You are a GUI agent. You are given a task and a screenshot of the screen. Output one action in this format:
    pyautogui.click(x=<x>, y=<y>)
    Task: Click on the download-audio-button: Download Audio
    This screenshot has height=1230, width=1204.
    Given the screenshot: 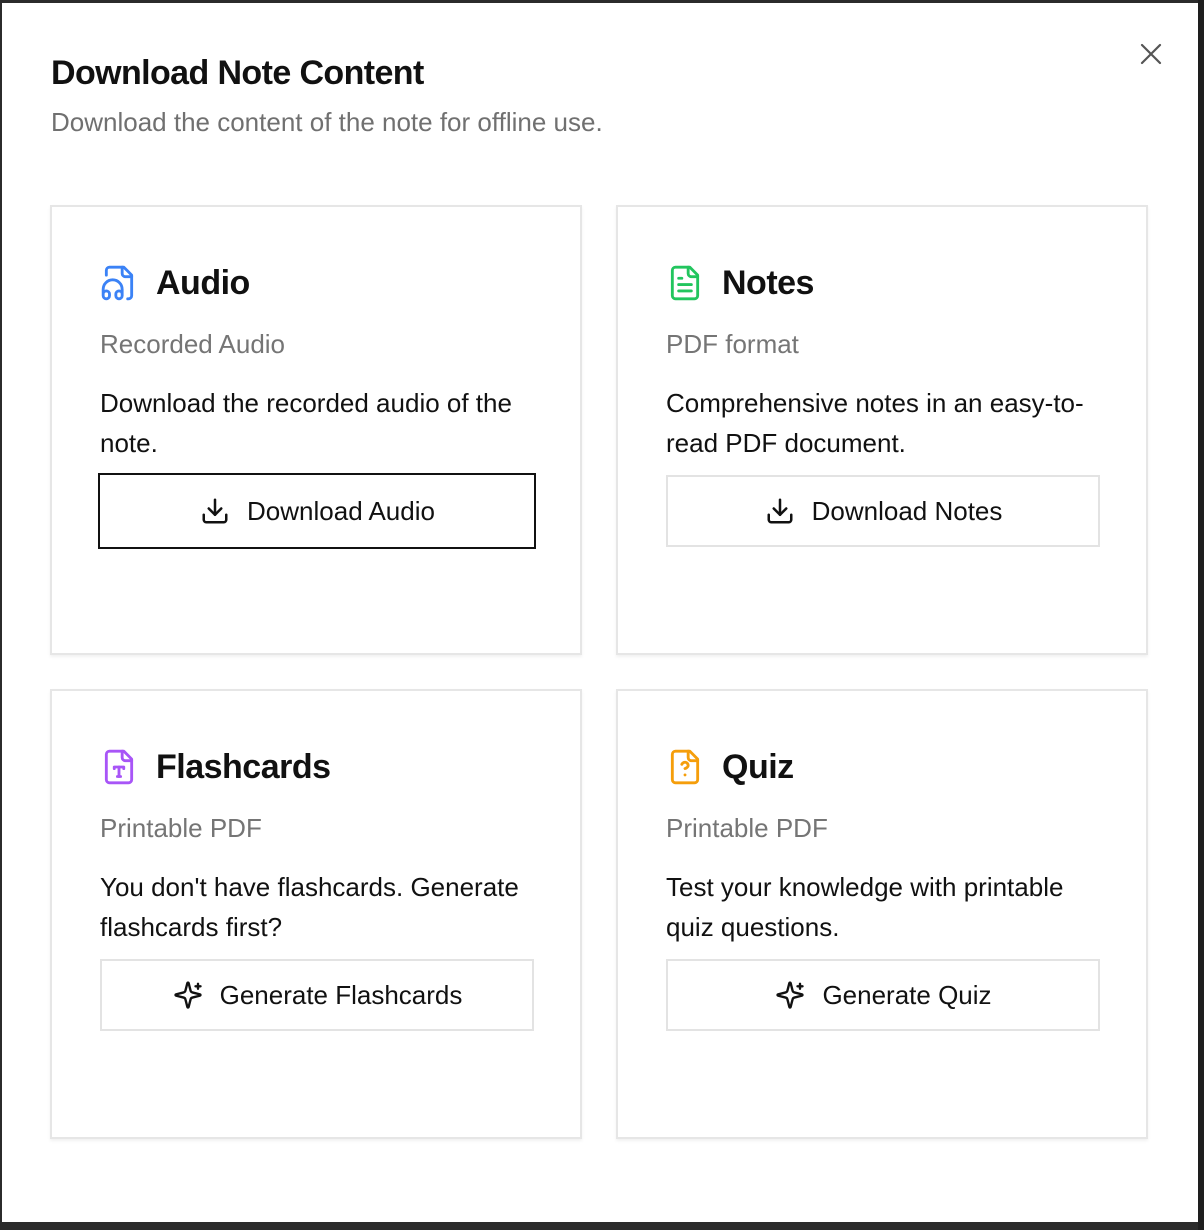 What is the action you would take?
    pyautogui.click(x=317, y=511)
    